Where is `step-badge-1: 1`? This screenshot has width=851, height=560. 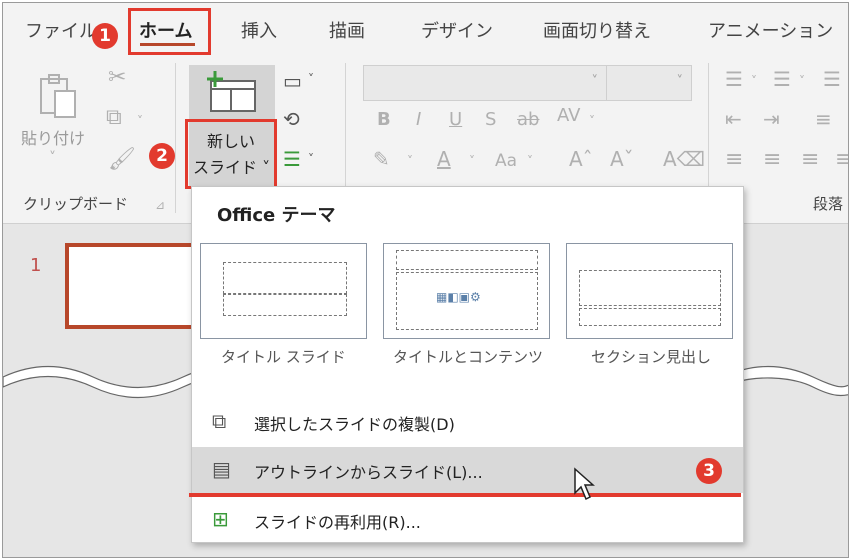
step-badge-1: 1 is located at coordinates (105, 36).